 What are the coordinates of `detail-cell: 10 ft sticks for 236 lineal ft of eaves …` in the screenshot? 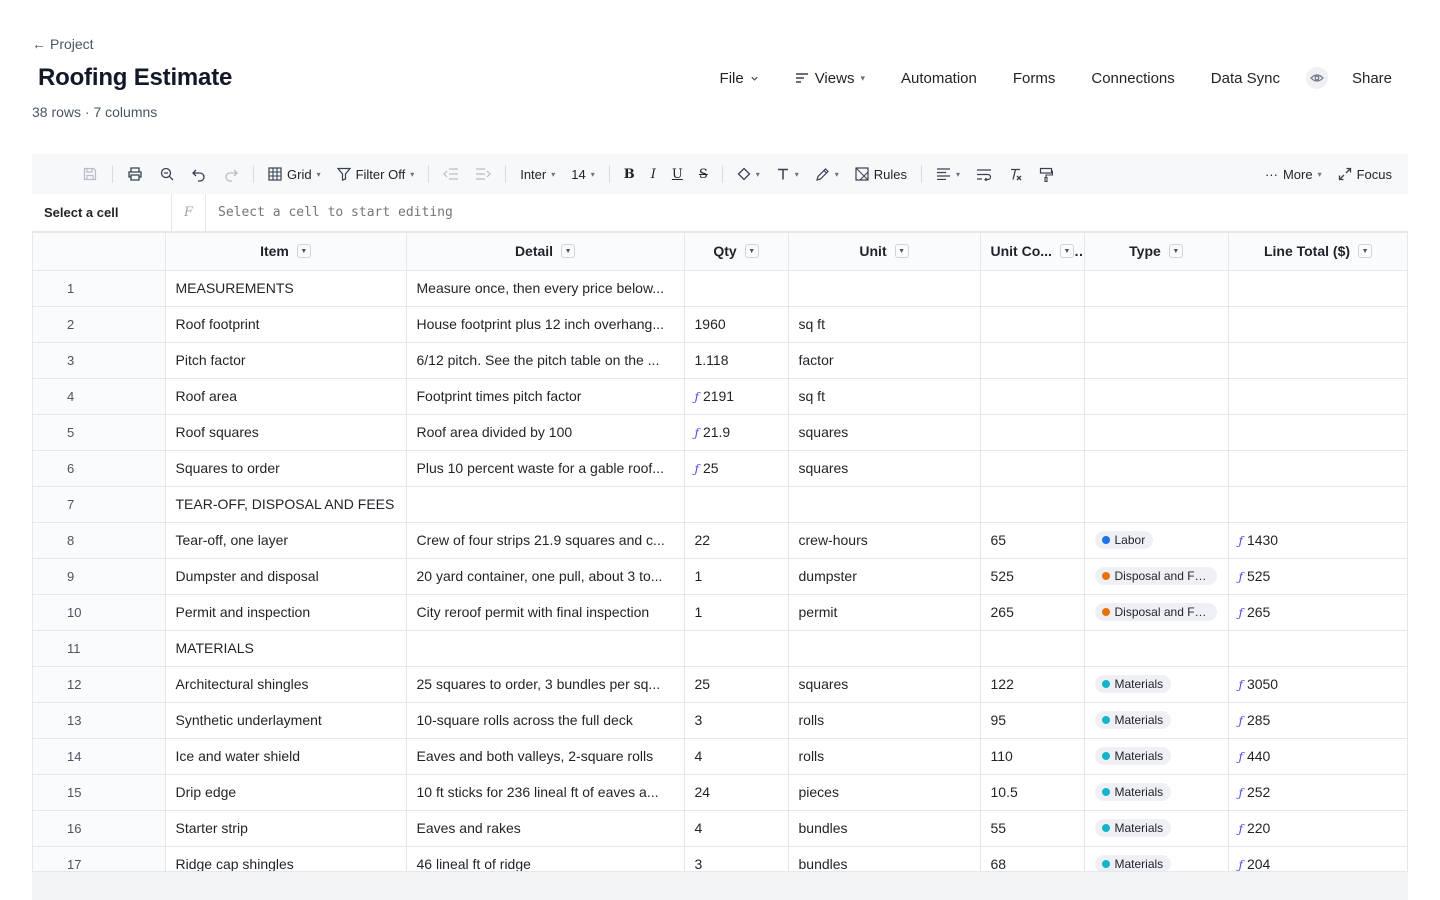 It's located at (545, 792).